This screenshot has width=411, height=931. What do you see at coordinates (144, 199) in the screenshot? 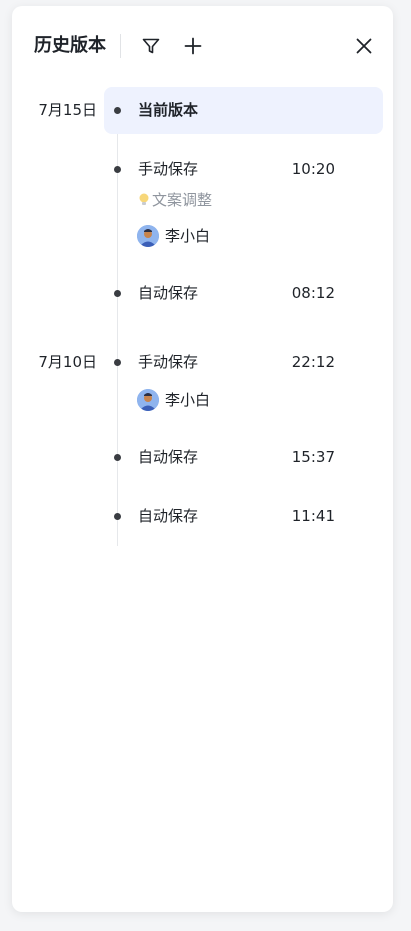
I see `lightbulb-icon` at bounding box center [144, 199].